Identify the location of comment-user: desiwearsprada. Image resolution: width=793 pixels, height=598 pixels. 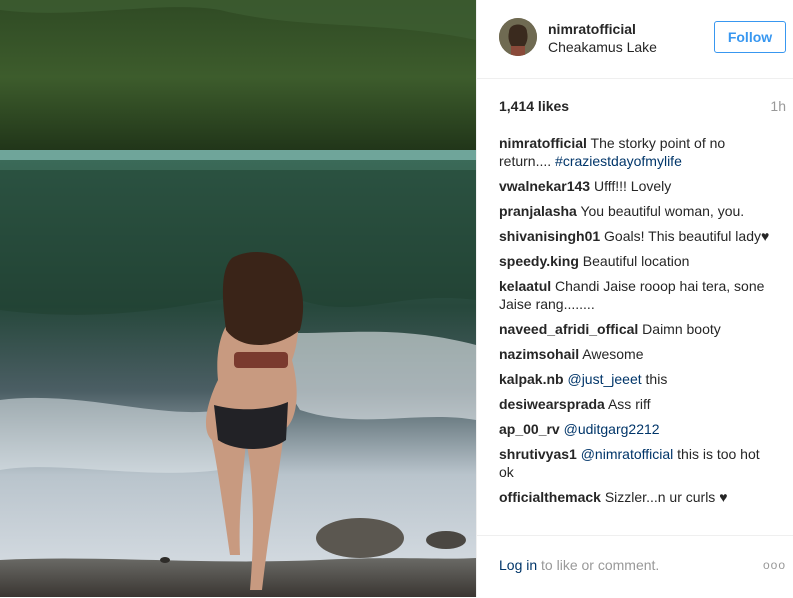
(552, 404).